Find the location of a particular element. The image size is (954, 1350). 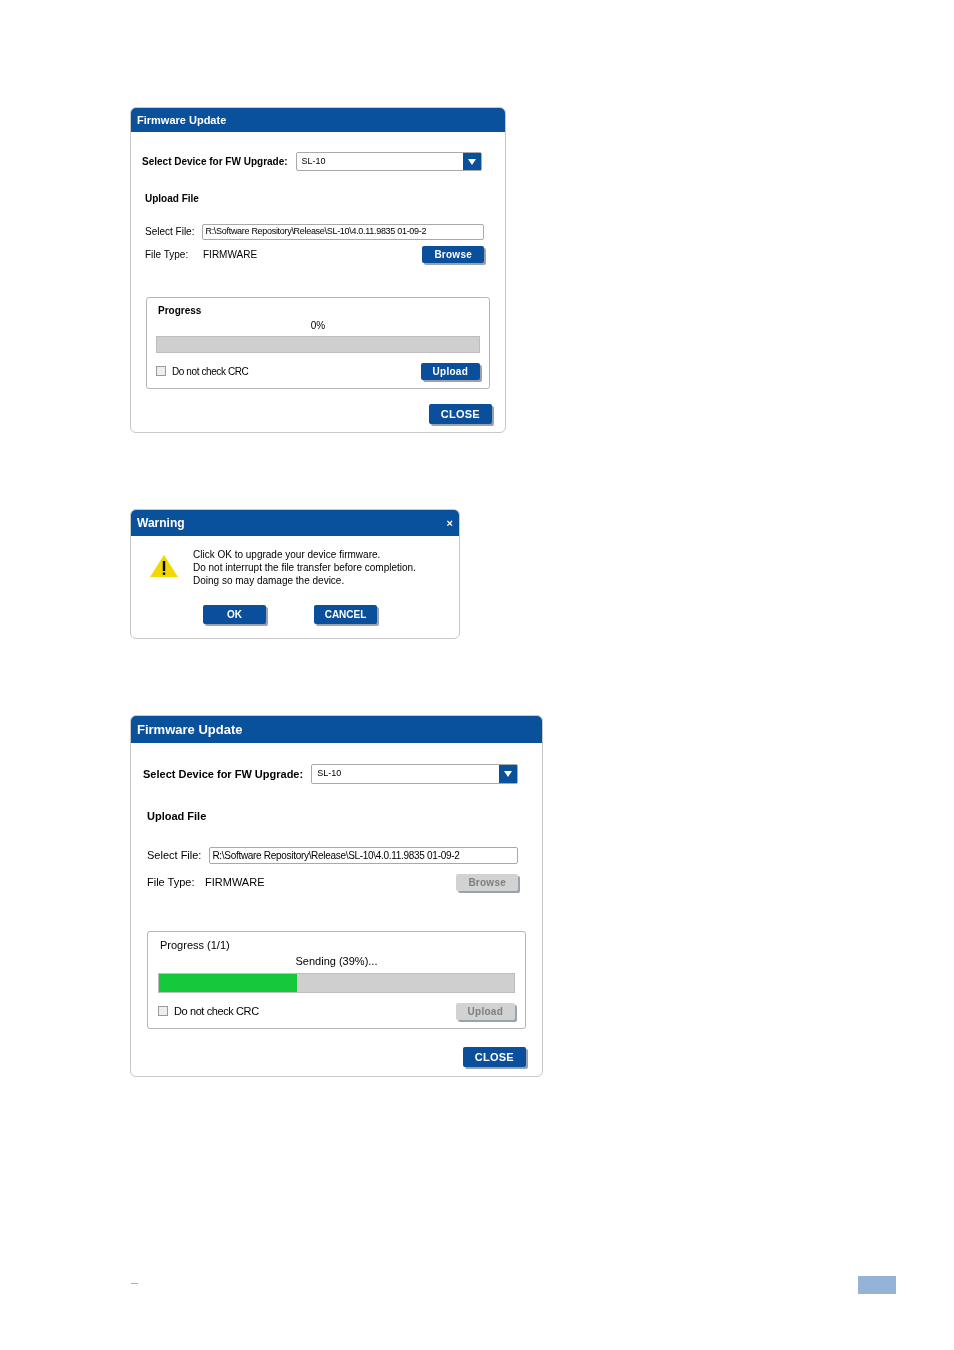

dialog-button: CANCEL is located at coordinates (345, 614).